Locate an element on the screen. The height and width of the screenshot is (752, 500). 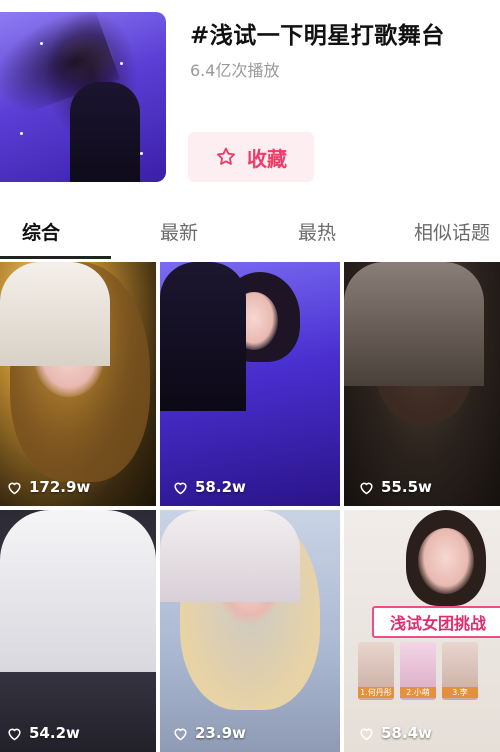
like-count: 58.2w is located at coordinates (209, 487).